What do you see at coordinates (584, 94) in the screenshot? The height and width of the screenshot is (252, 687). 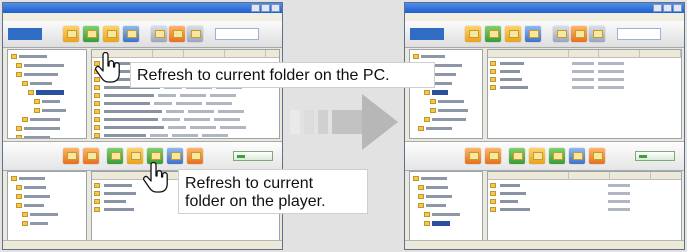 I see `pc-file-list` at bounding box center [584, 94].